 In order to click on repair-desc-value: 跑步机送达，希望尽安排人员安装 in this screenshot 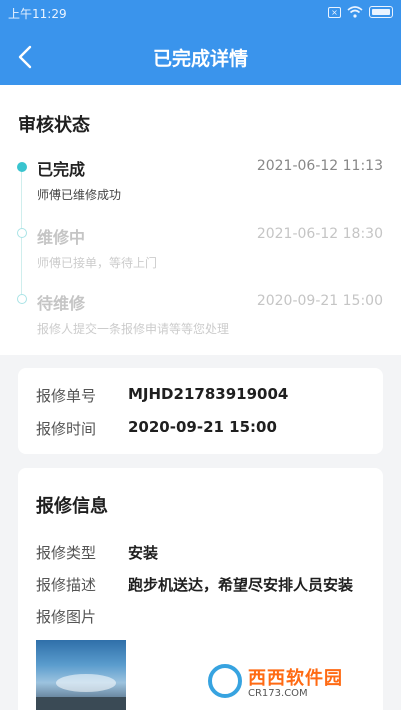, I will do `click(241, 585)`.